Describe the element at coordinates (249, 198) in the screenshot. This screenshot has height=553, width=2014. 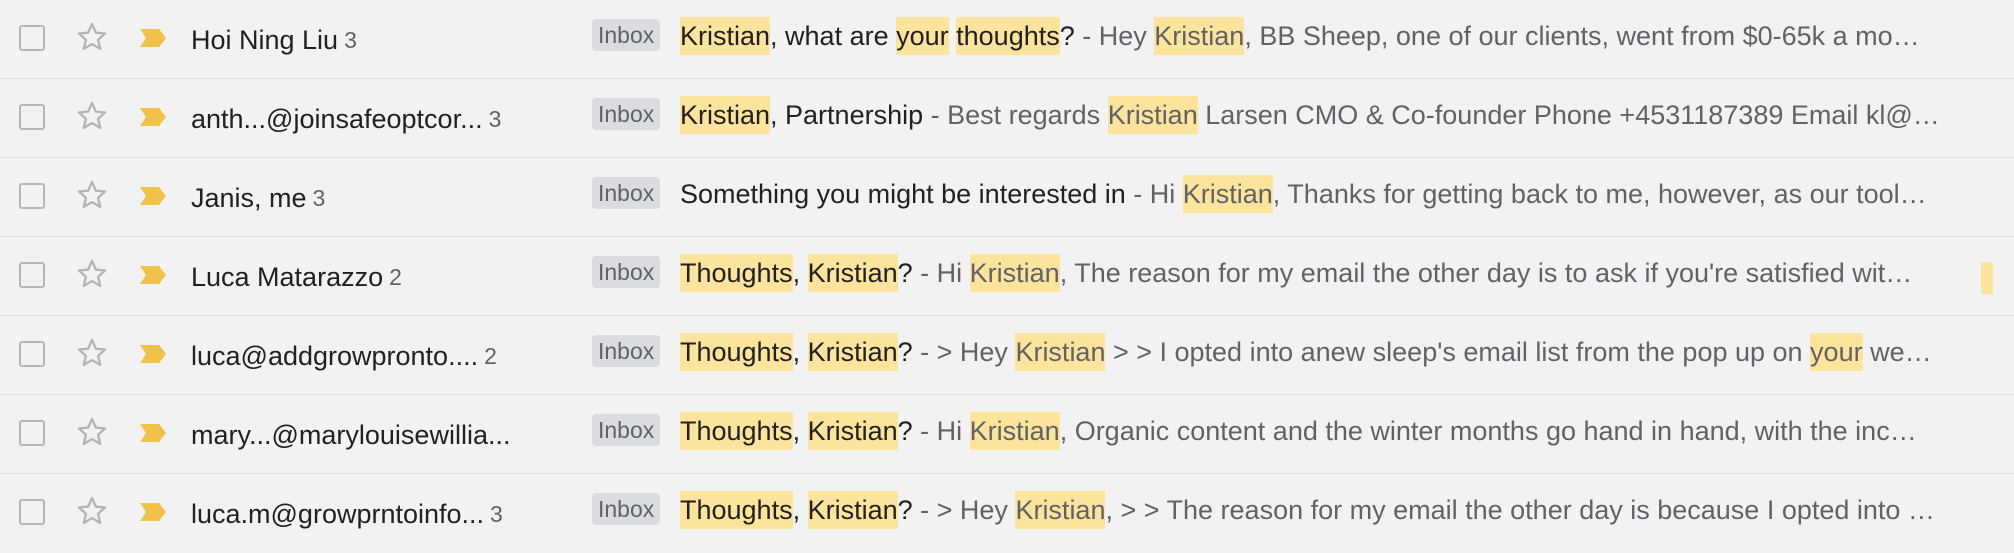
I see `sender-name: Janis, me` at that location.